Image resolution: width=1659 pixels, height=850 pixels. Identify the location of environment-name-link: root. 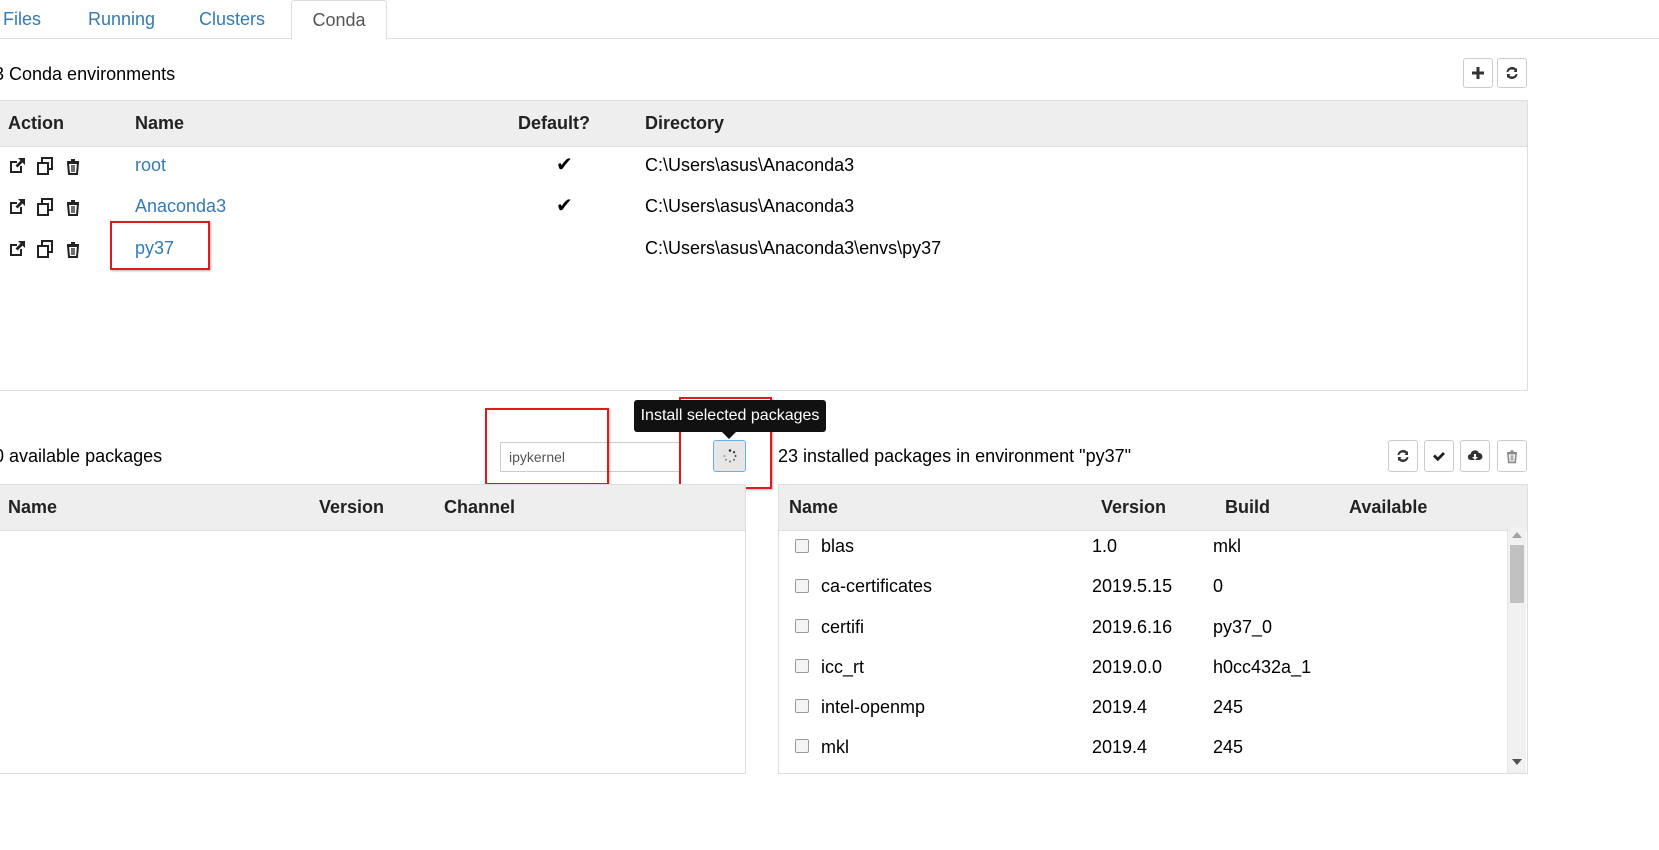
(150, 165).